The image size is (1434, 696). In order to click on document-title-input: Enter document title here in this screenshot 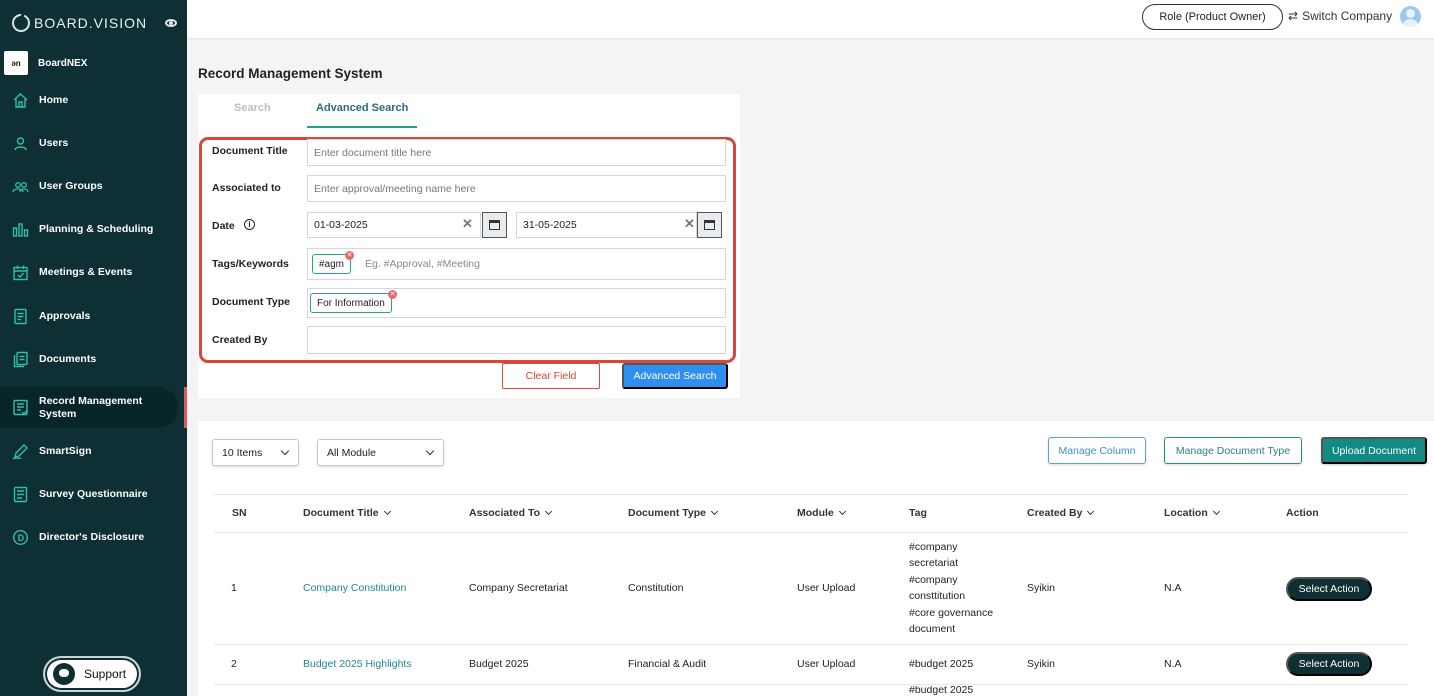, I will do `click(516, 152)`.